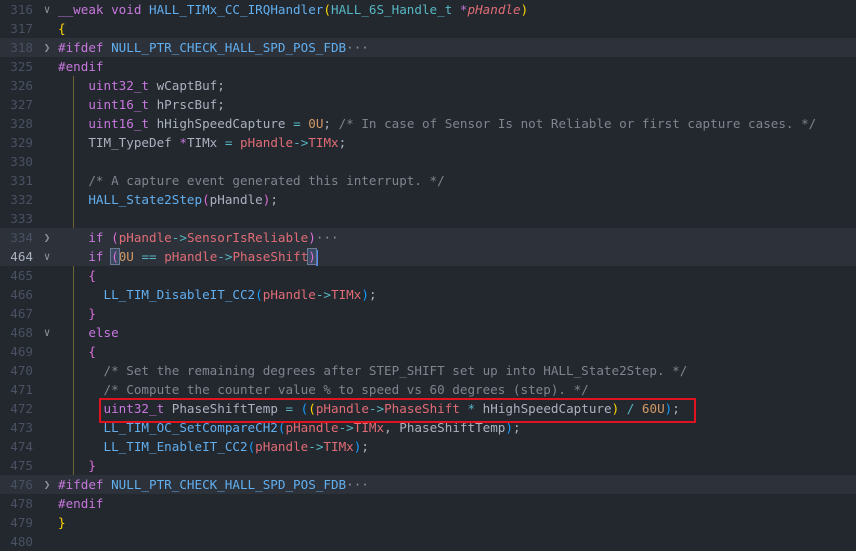  What do you see at coordinates (428, 66) in the screenshot?
I see `code-line: 325 #endif` at bounding box center [428, 66].